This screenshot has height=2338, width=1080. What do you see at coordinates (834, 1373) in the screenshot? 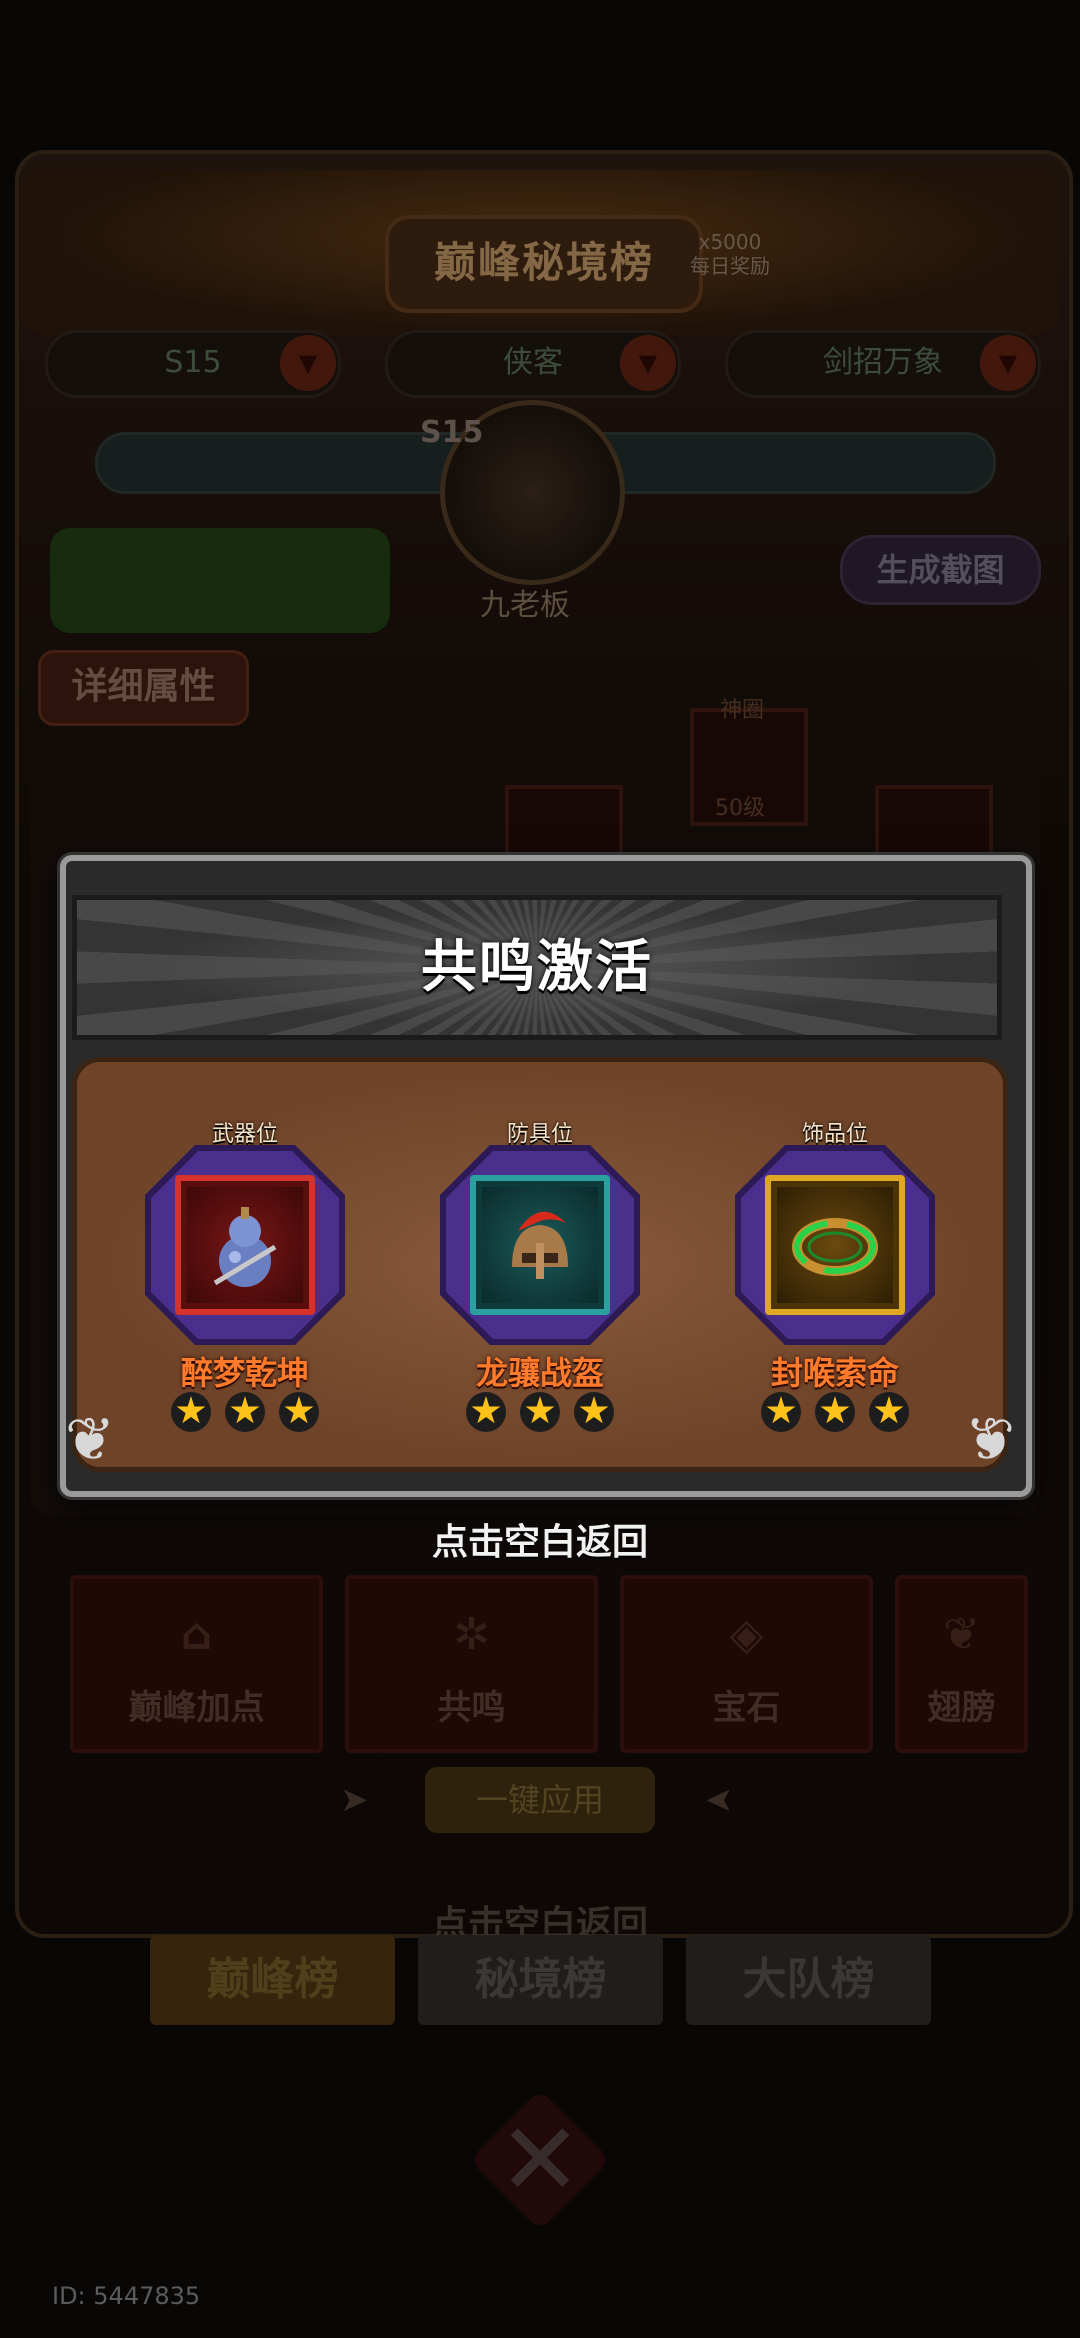
I see `slot-item-name: 封喉索命` at bounding box center [834, 1373].